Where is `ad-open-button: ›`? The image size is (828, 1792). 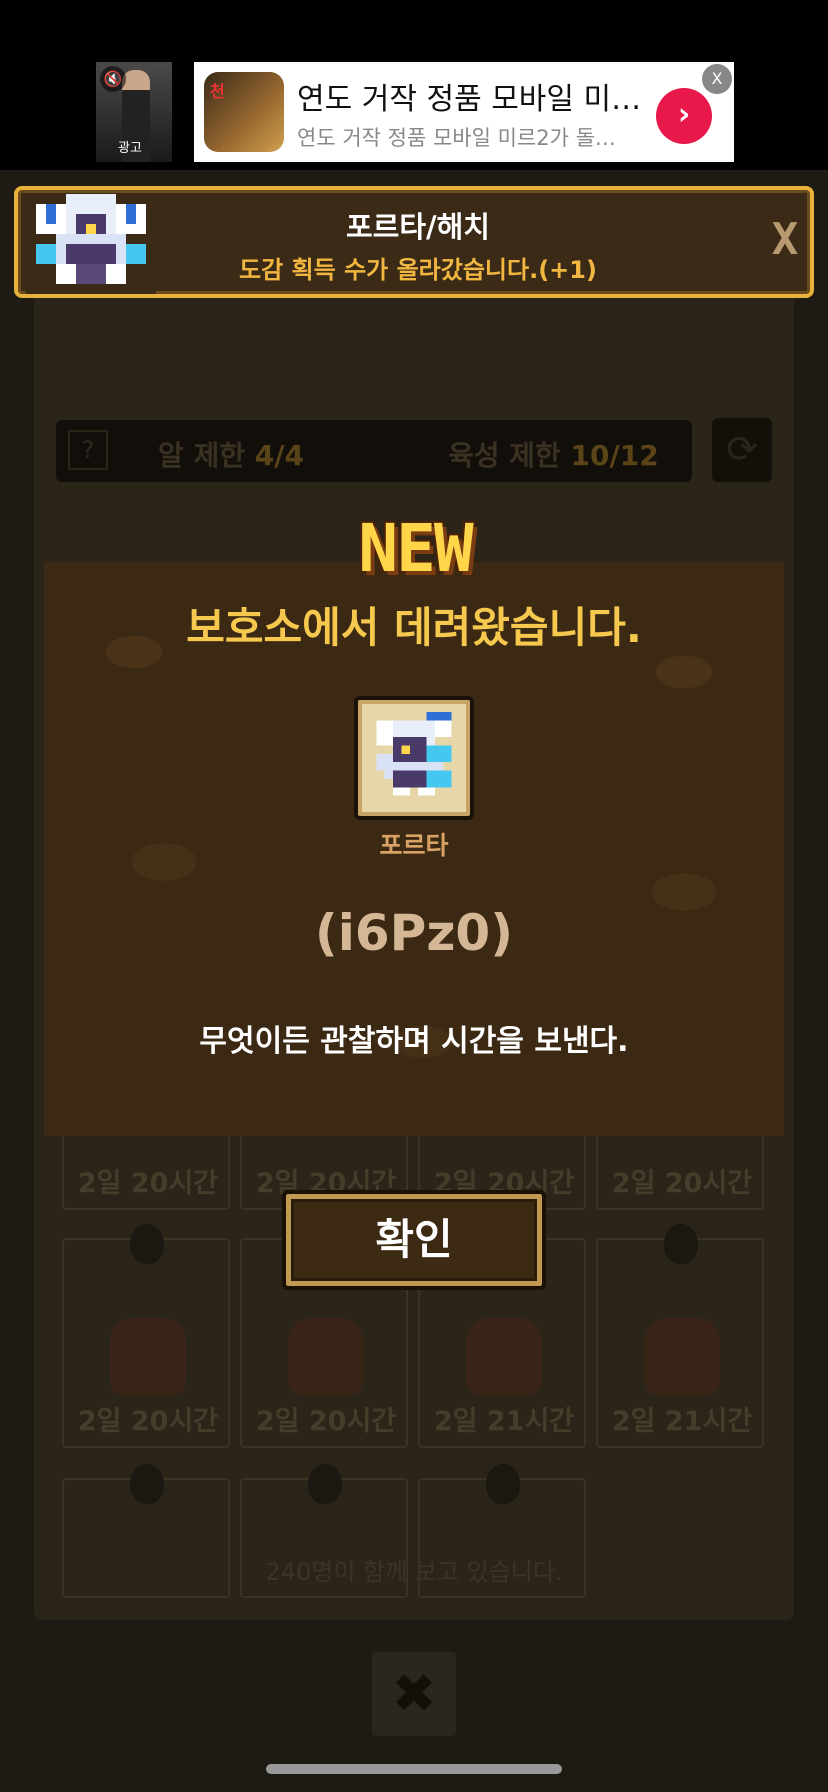
ad-open-button: › is located at coordinates (684, 116).